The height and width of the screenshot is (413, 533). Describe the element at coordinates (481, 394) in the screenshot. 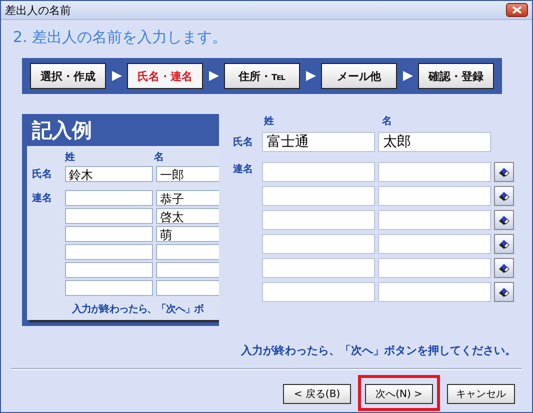

I see `dialog-button: キャンセル` at that location.